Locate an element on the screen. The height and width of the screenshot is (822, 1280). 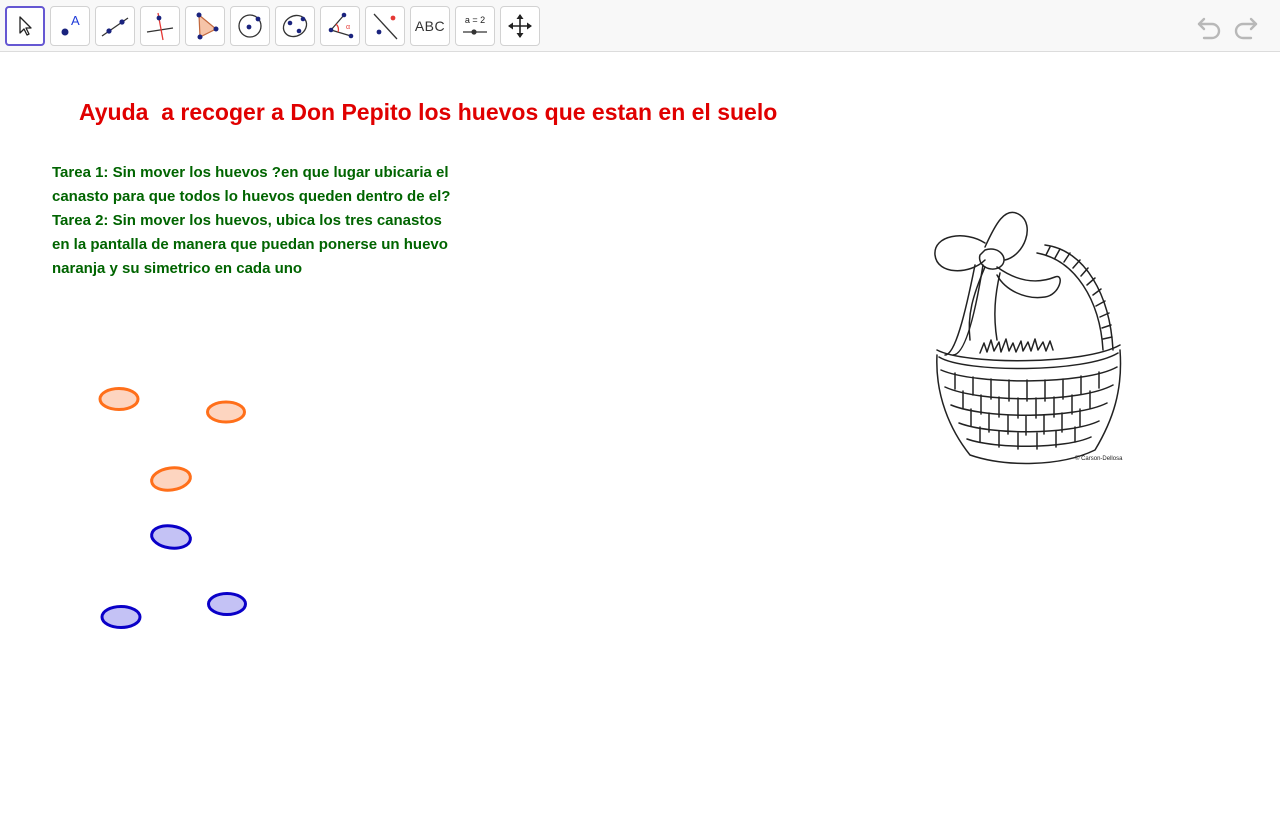
circle-tool-button is located at coordinates (250, 26).